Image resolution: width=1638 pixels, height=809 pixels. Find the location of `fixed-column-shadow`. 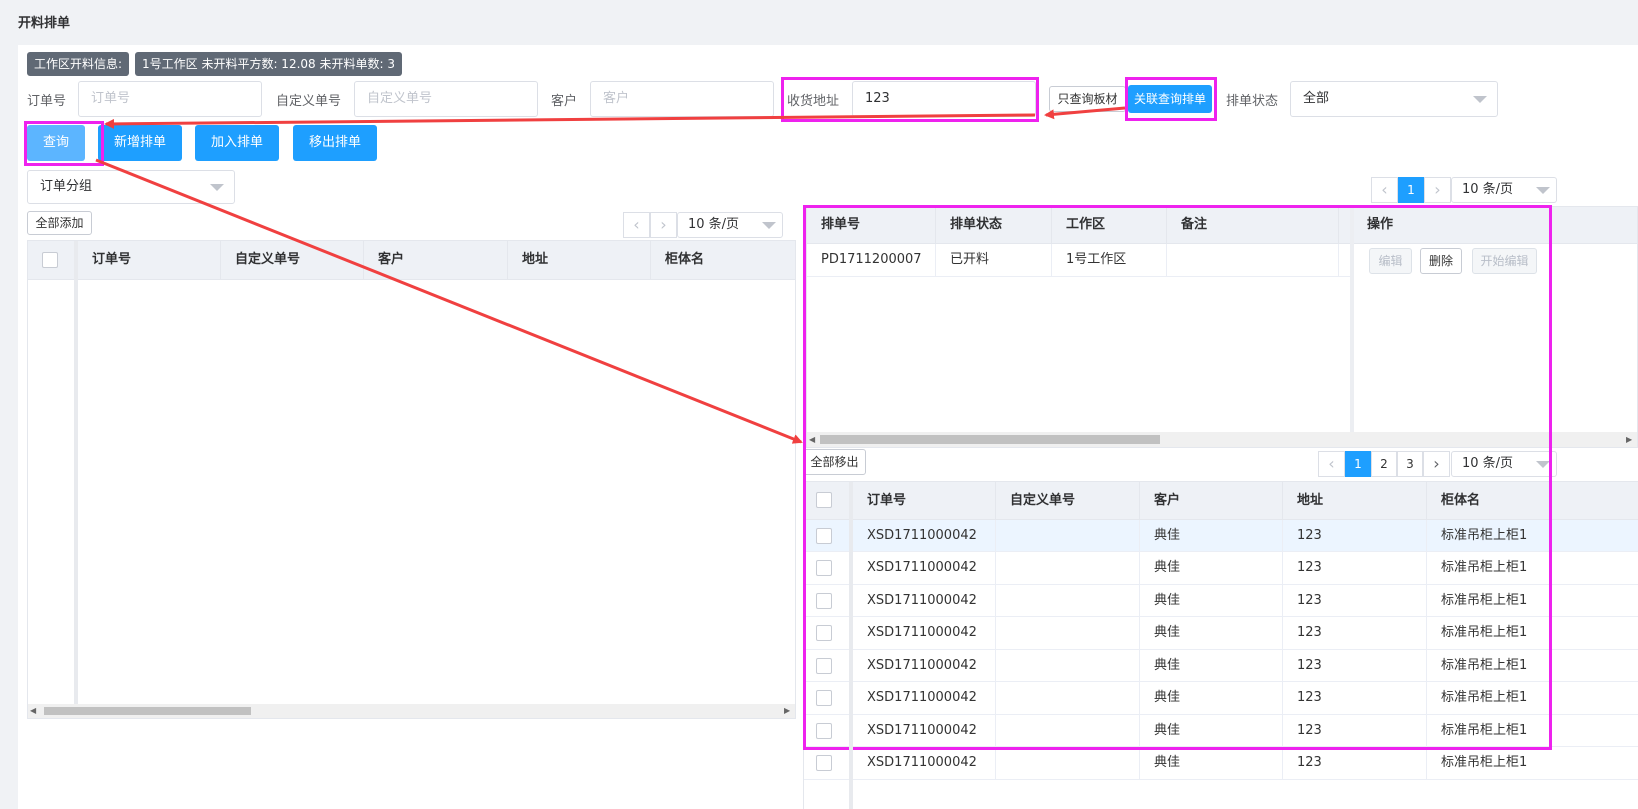

fixed-column-shadow is located at coordinates (851, 645).